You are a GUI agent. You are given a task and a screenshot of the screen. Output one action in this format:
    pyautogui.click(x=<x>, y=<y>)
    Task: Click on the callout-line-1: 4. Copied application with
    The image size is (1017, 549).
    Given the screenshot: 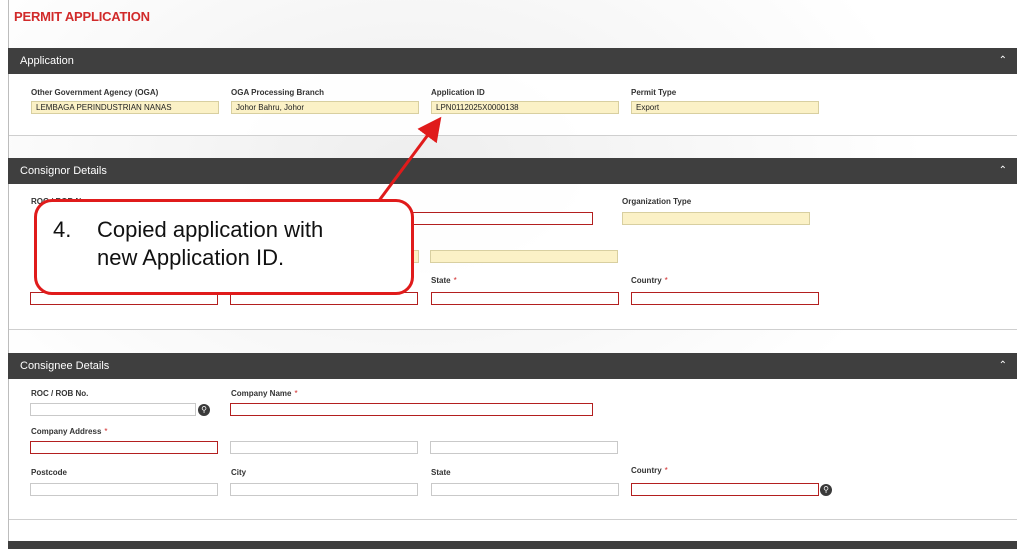 What is the action you would take?
    pyautogui.click(x=188, y=229)
    